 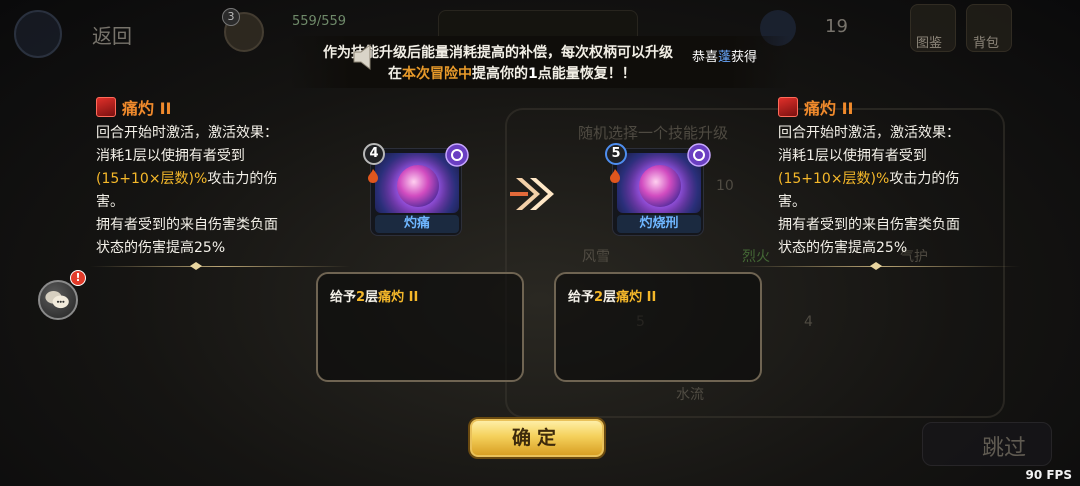 What do you see at coordinates (437, 74) in the screenshot?
I see `banner-line2-highlight: 本次冒险中` at bounding box center [437, 74].